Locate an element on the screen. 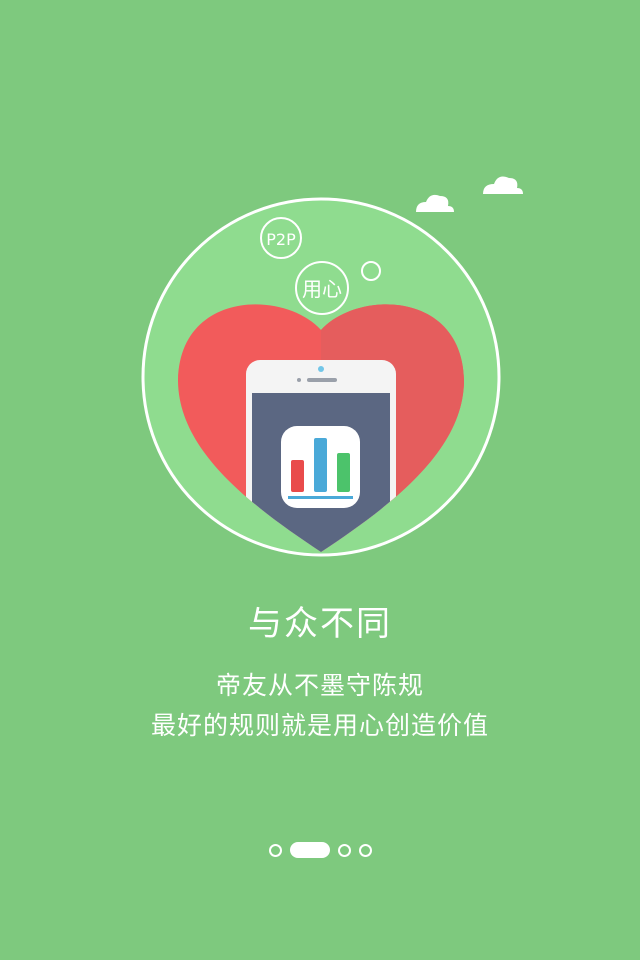 The height and width of the screenshot is (960, 640). subtitle-line-1: 帝友从不墨守陈规 is located at coordinates (319, 685).